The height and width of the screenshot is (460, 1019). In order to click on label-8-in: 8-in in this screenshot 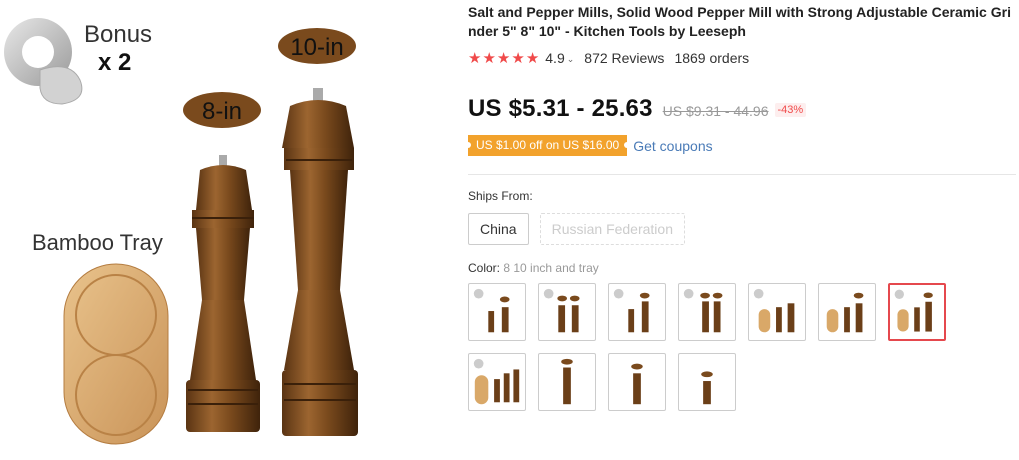, I will do `click(222, 111)`.